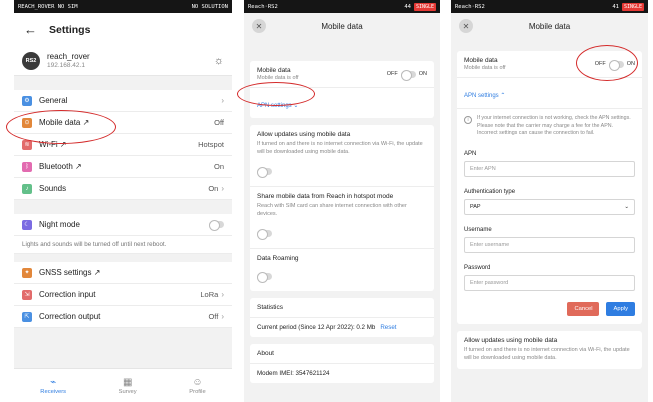 This screenshot has width=653, height=402. What do you see at coordinates (264, 277) in the screenshot?
I see `roaming-toggle` at bounding box center [264, 277].